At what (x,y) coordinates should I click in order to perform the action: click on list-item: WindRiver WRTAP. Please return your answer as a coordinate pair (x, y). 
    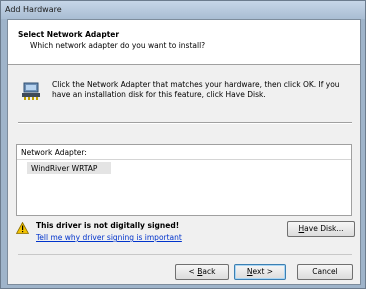
    Looking at the image, I should click on (69, 168).